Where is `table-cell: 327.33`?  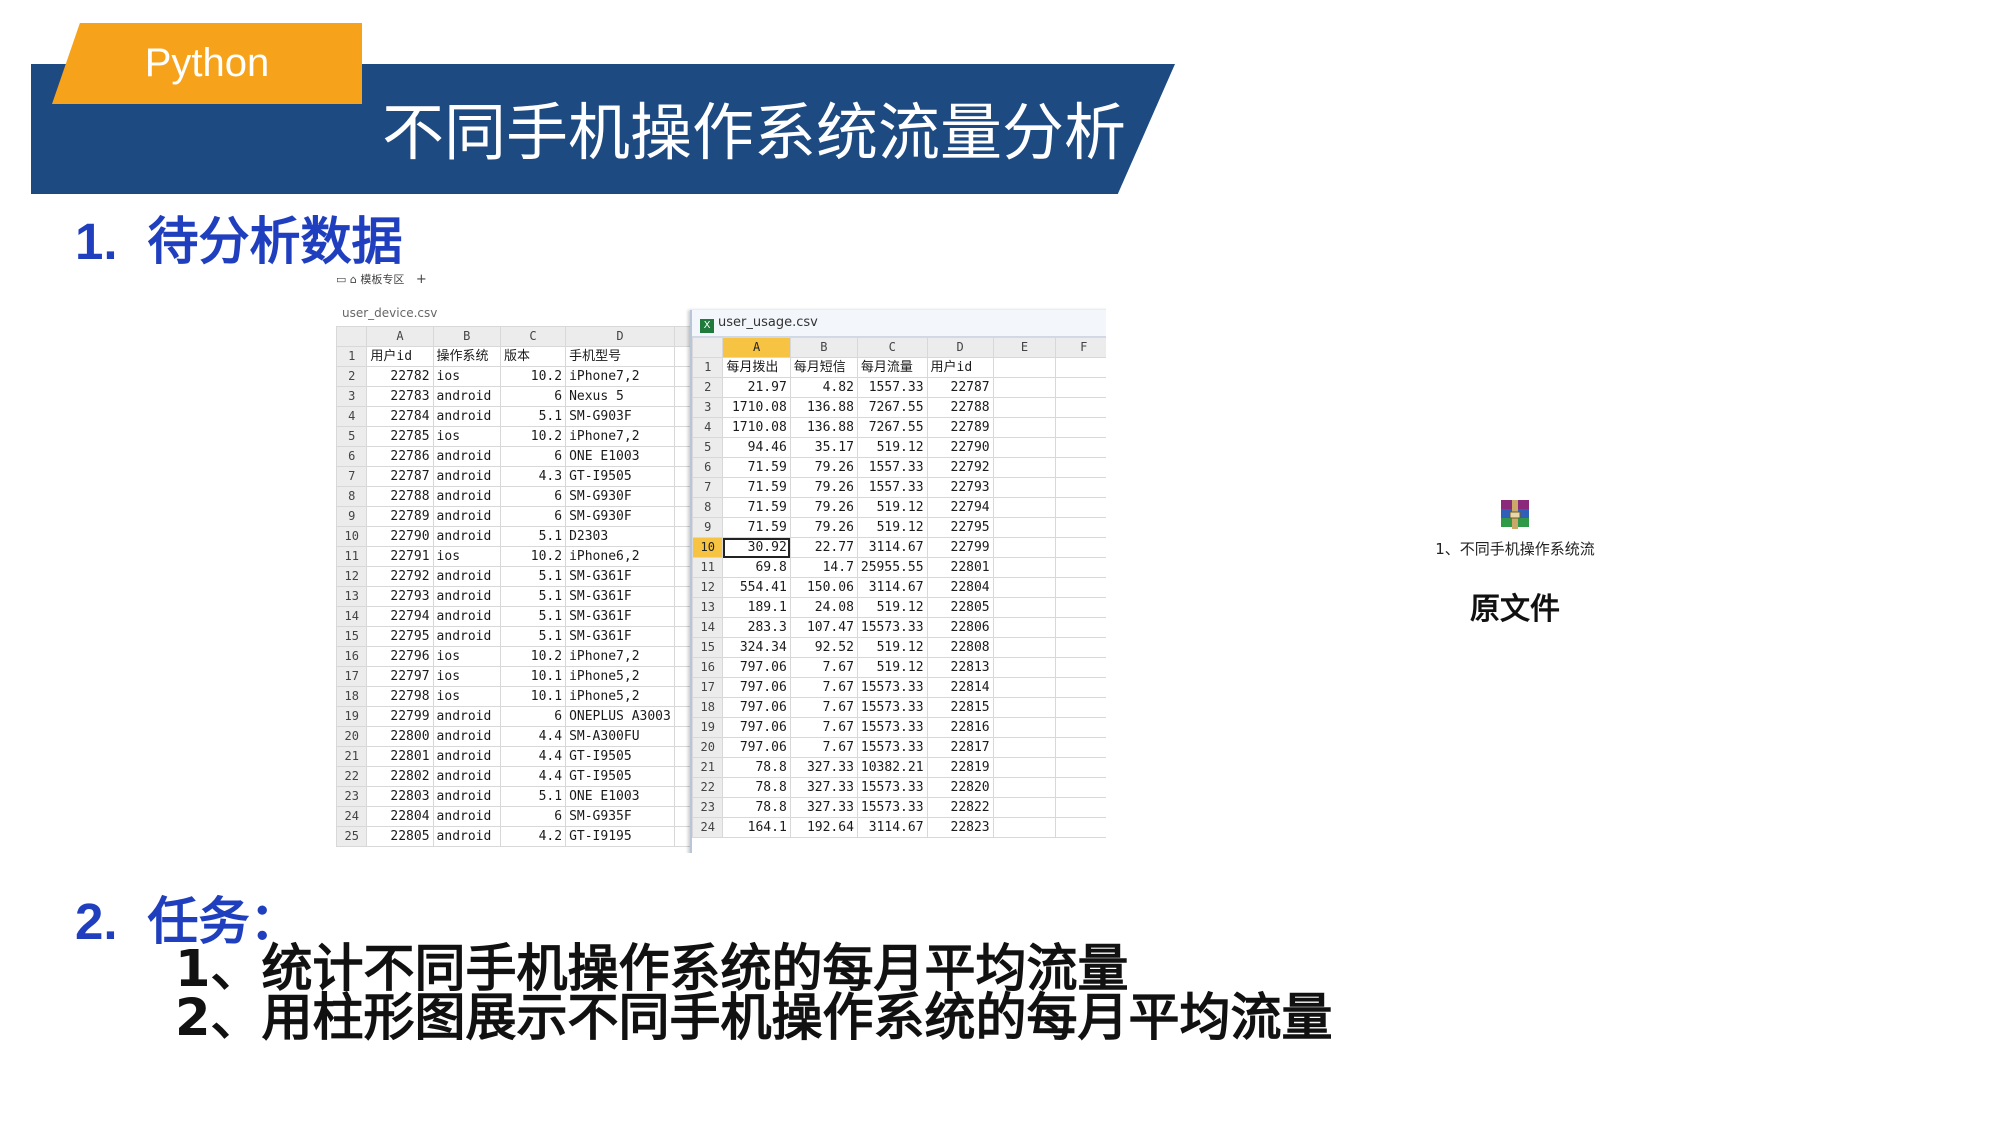 table-cell: 327.33 is located at coordinates (823, 787).